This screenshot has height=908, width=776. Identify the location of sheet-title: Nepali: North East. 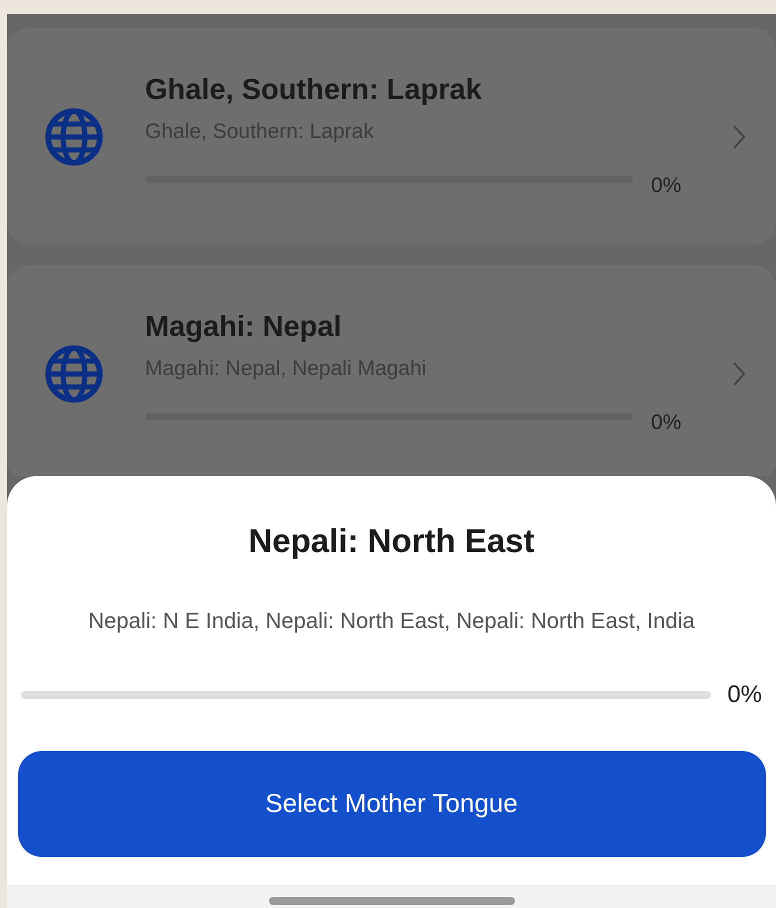
(391, 541).